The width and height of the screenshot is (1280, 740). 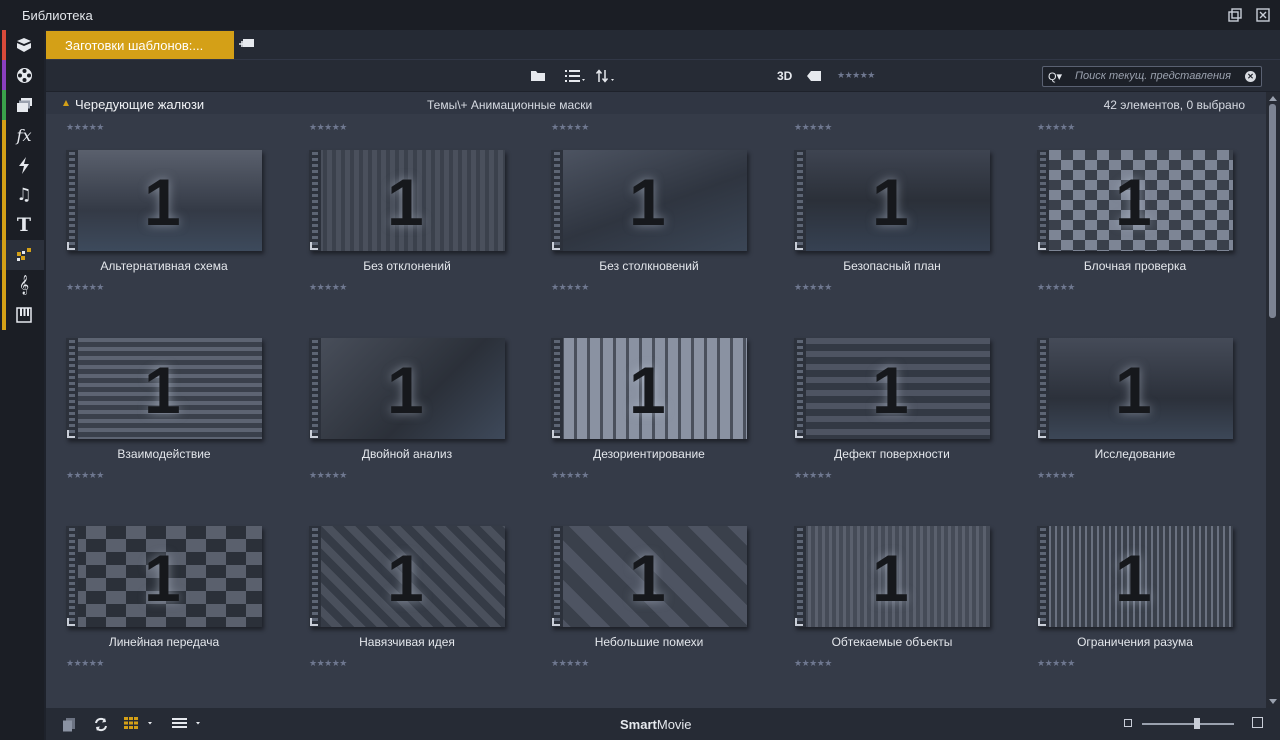 I want to click on template-item: 1 Без столкновений ★★★★★, so click(x=652, y=221).